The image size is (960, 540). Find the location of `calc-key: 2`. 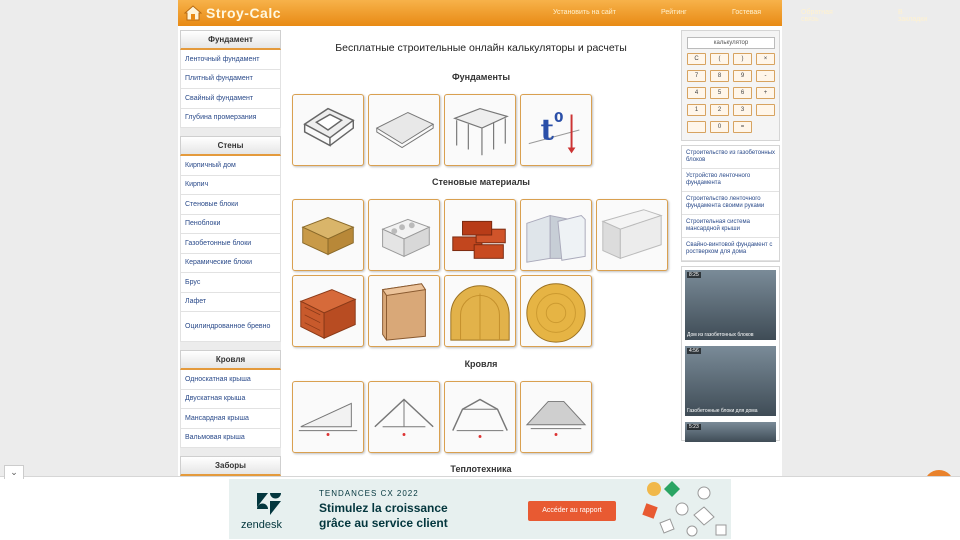

calc-key: 2 is located at coordinates (719, 110).